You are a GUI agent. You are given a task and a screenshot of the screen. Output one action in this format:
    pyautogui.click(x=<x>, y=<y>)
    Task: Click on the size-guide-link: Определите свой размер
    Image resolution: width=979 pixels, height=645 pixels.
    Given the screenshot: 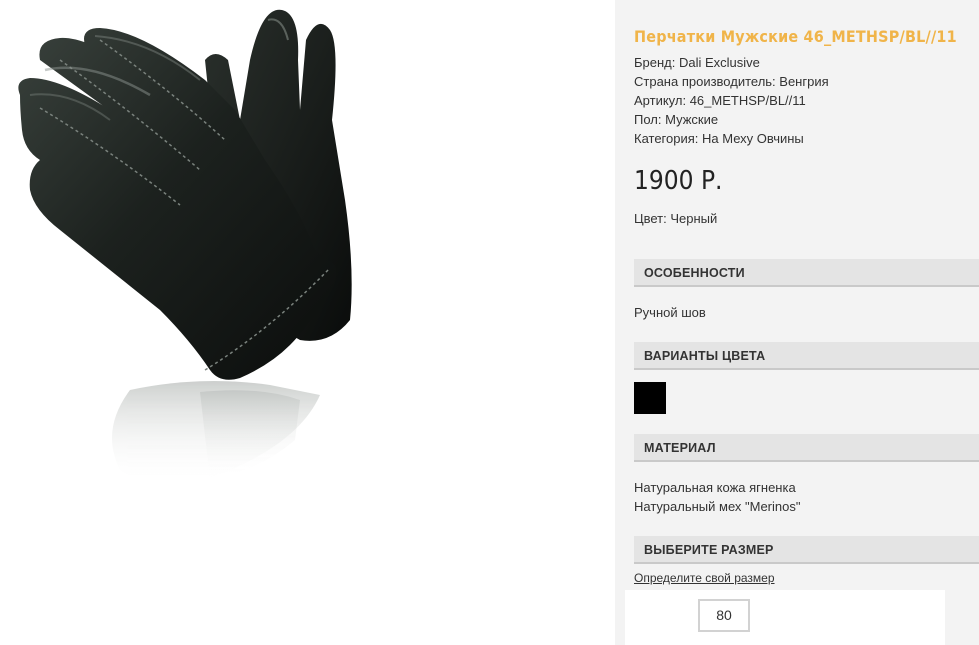 What is the action you would take?
    pyautogui.click(x=704, y=578)
    